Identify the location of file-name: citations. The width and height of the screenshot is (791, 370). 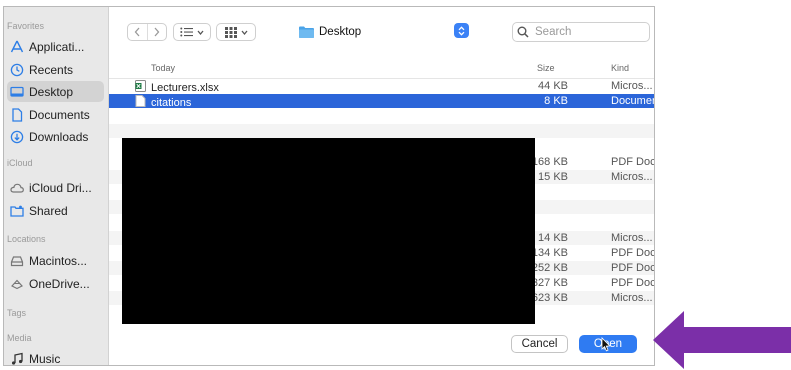
(163, 102).